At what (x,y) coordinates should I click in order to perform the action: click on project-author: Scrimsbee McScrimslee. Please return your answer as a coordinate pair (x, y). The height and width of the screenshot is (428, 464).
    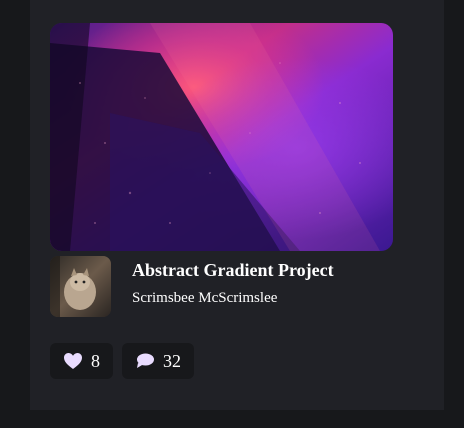
    Looking at the image, I should click on (204, 298).